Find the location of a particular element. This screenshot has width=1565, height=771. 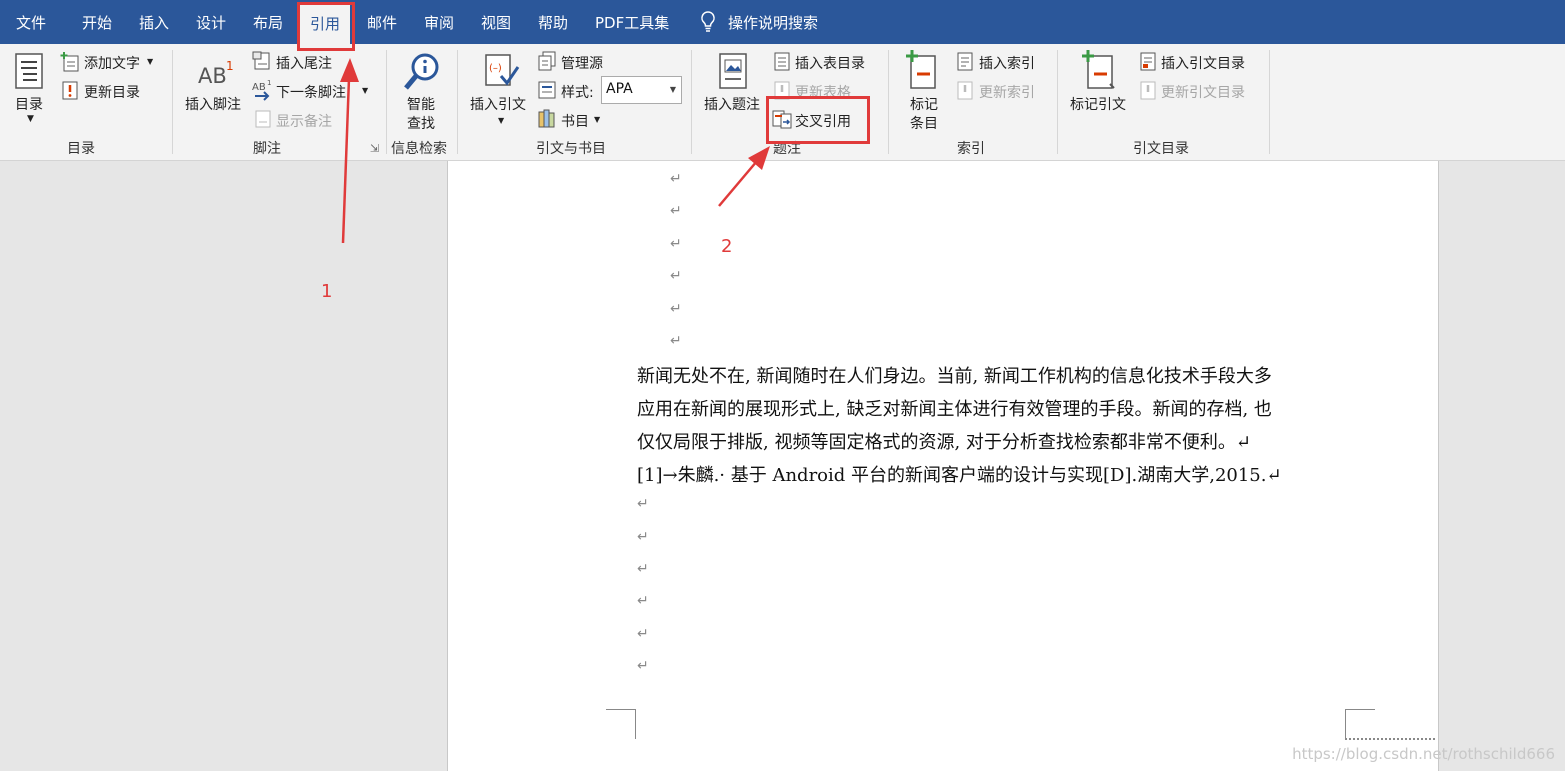

tab-design: 设计 is located at coordinates (211, 22).